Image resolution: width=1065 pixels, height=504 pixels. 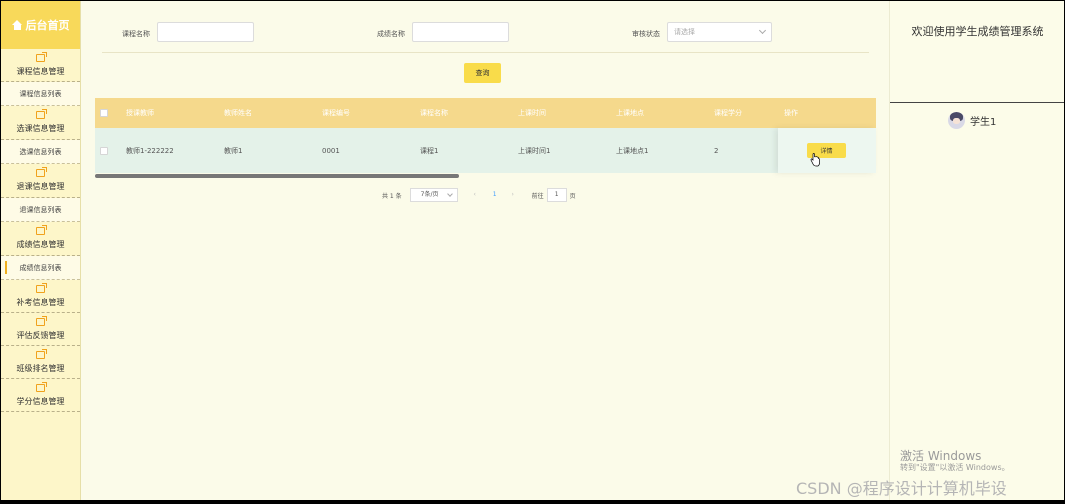 I want to click on sub-grade-list: 成绩信息列表, so click(x=40, y=268).